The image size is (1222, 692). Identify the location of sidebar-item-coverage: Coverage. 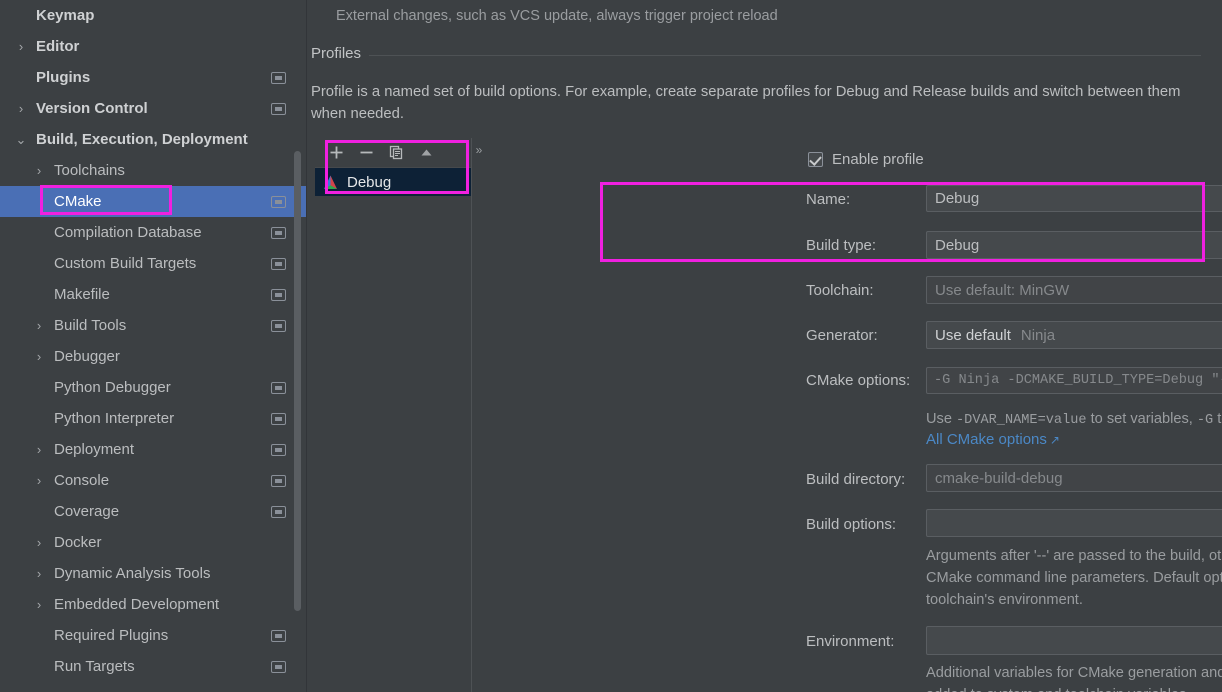
(153, 511).